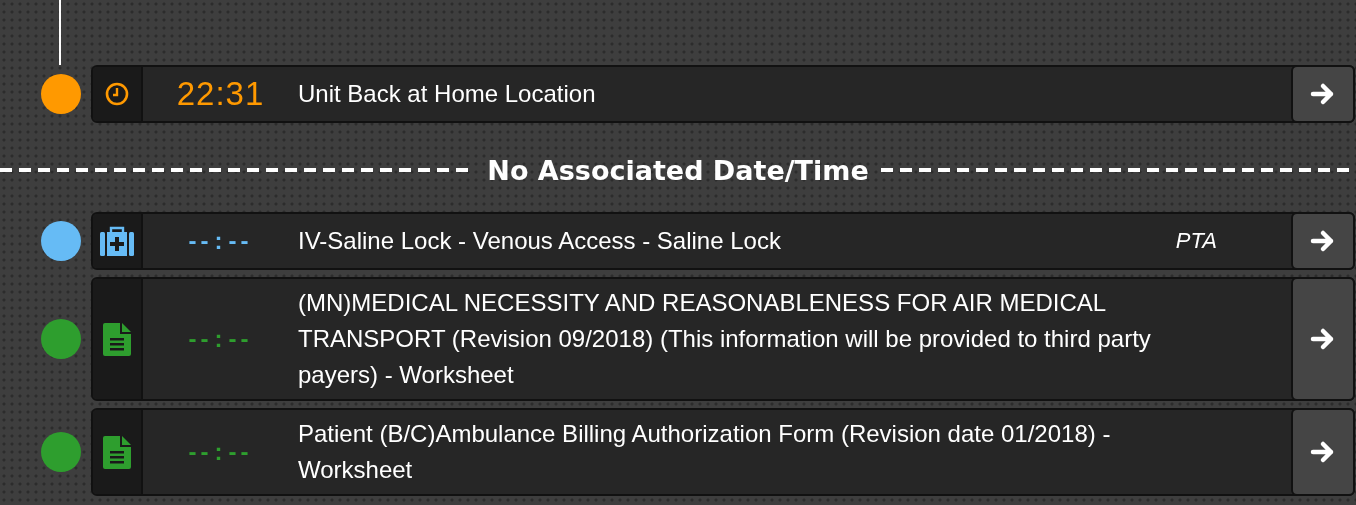 The width and height of the screenshot is (1356, 505). What do you see at coordinates (447, 94) in the screenshot?
I see `event-description: Unit Back at Home Location` at bounding box center [447, 94].